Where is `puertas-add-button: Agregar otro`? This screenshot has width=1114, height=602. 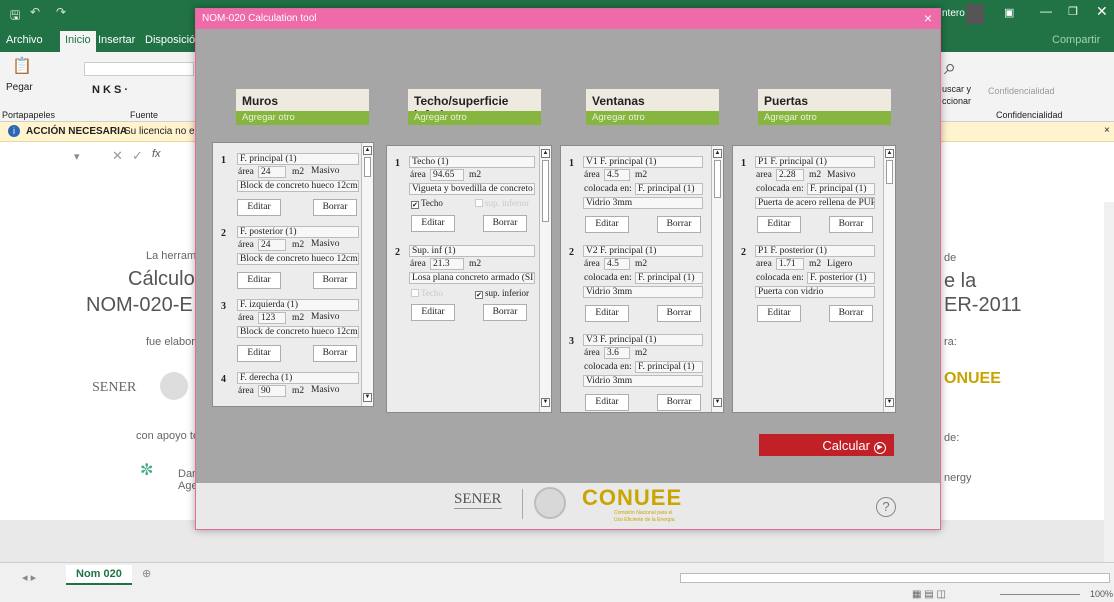 puertas-add-button: Agregar otro is located at coordinates (824, 118).